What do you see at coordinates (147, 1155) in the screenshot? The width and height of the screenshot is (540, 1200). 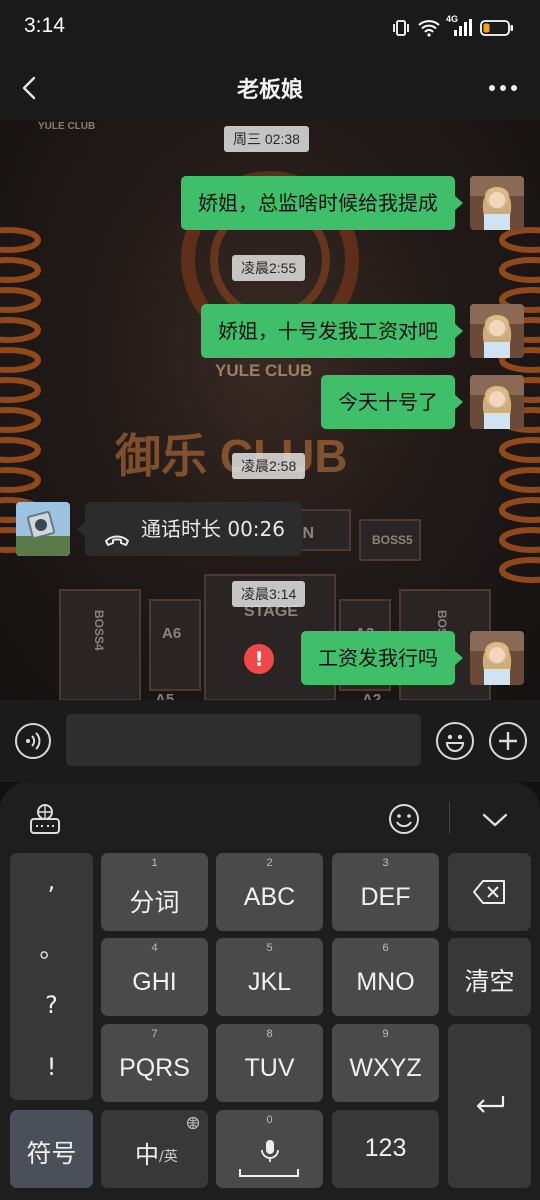 I see `lang-main-label: 中` at bounding box center [147, 1155].